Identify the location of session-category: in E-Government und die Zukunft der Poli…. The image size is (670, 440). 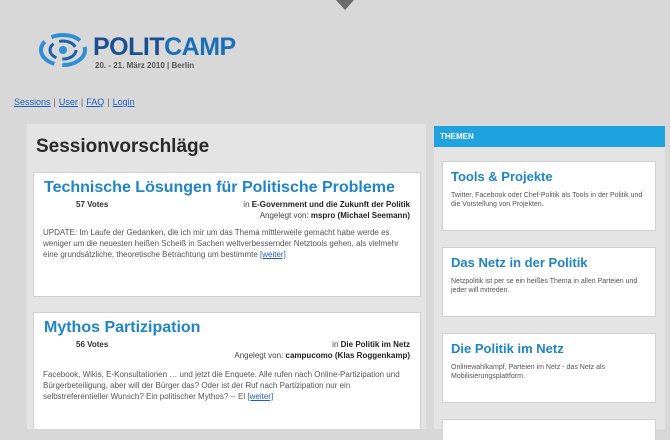
(326, 204).